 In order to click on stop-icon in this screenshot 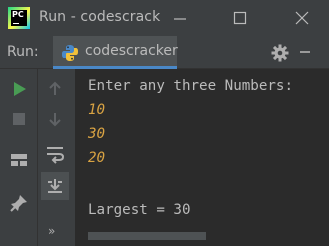, I will do `click(19, 119)`.